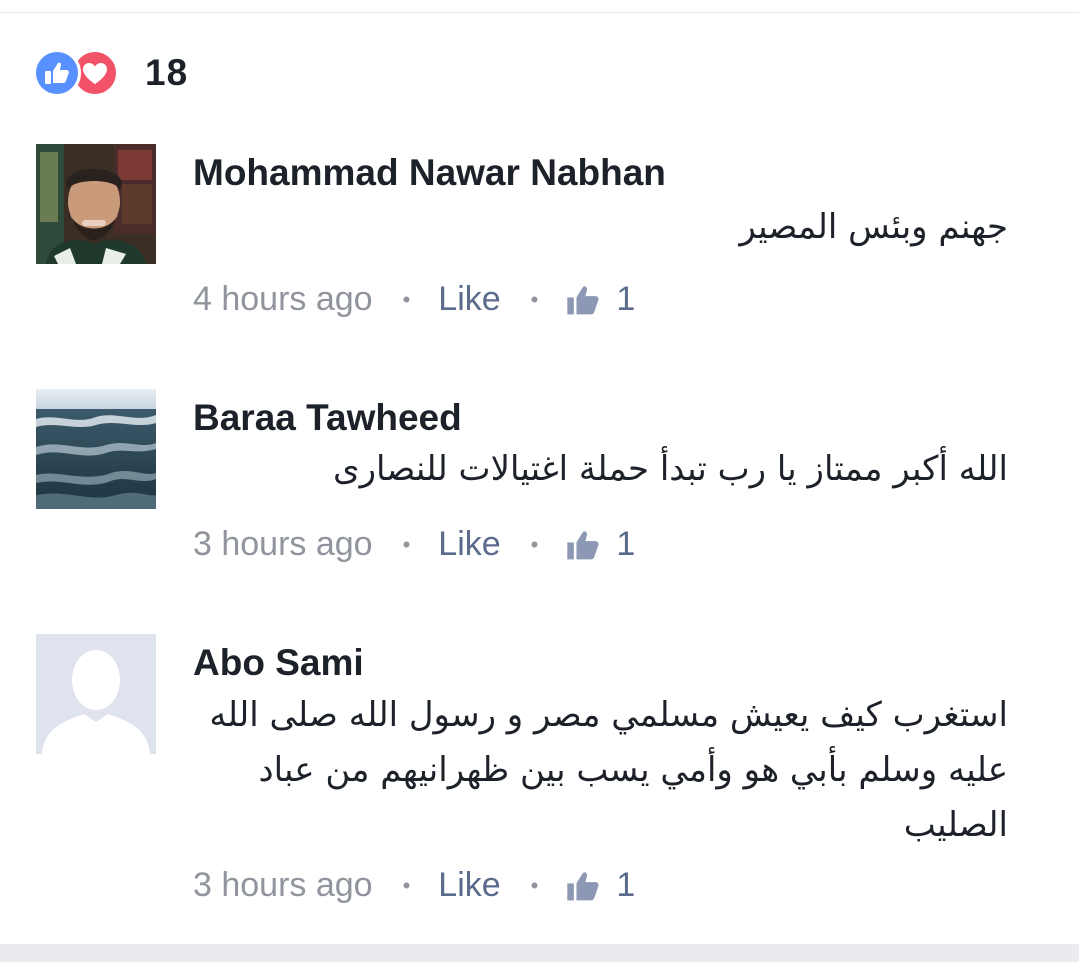 The height and width of the screenshot is (962, 1079). Describe the element at coordinates (283, 299) in the screenshot. I see `comment-time: 4 hours ago` at that location.